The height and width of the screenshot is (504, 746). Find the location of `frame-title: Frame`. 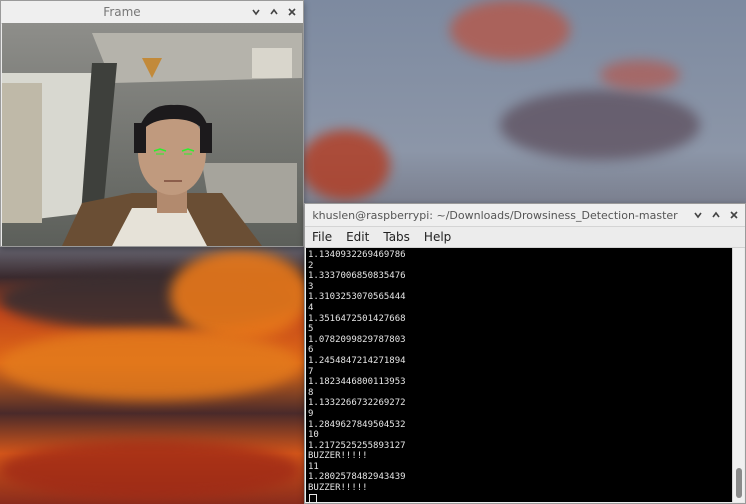

frame-title: Frame is located at coordinates (122, 12).